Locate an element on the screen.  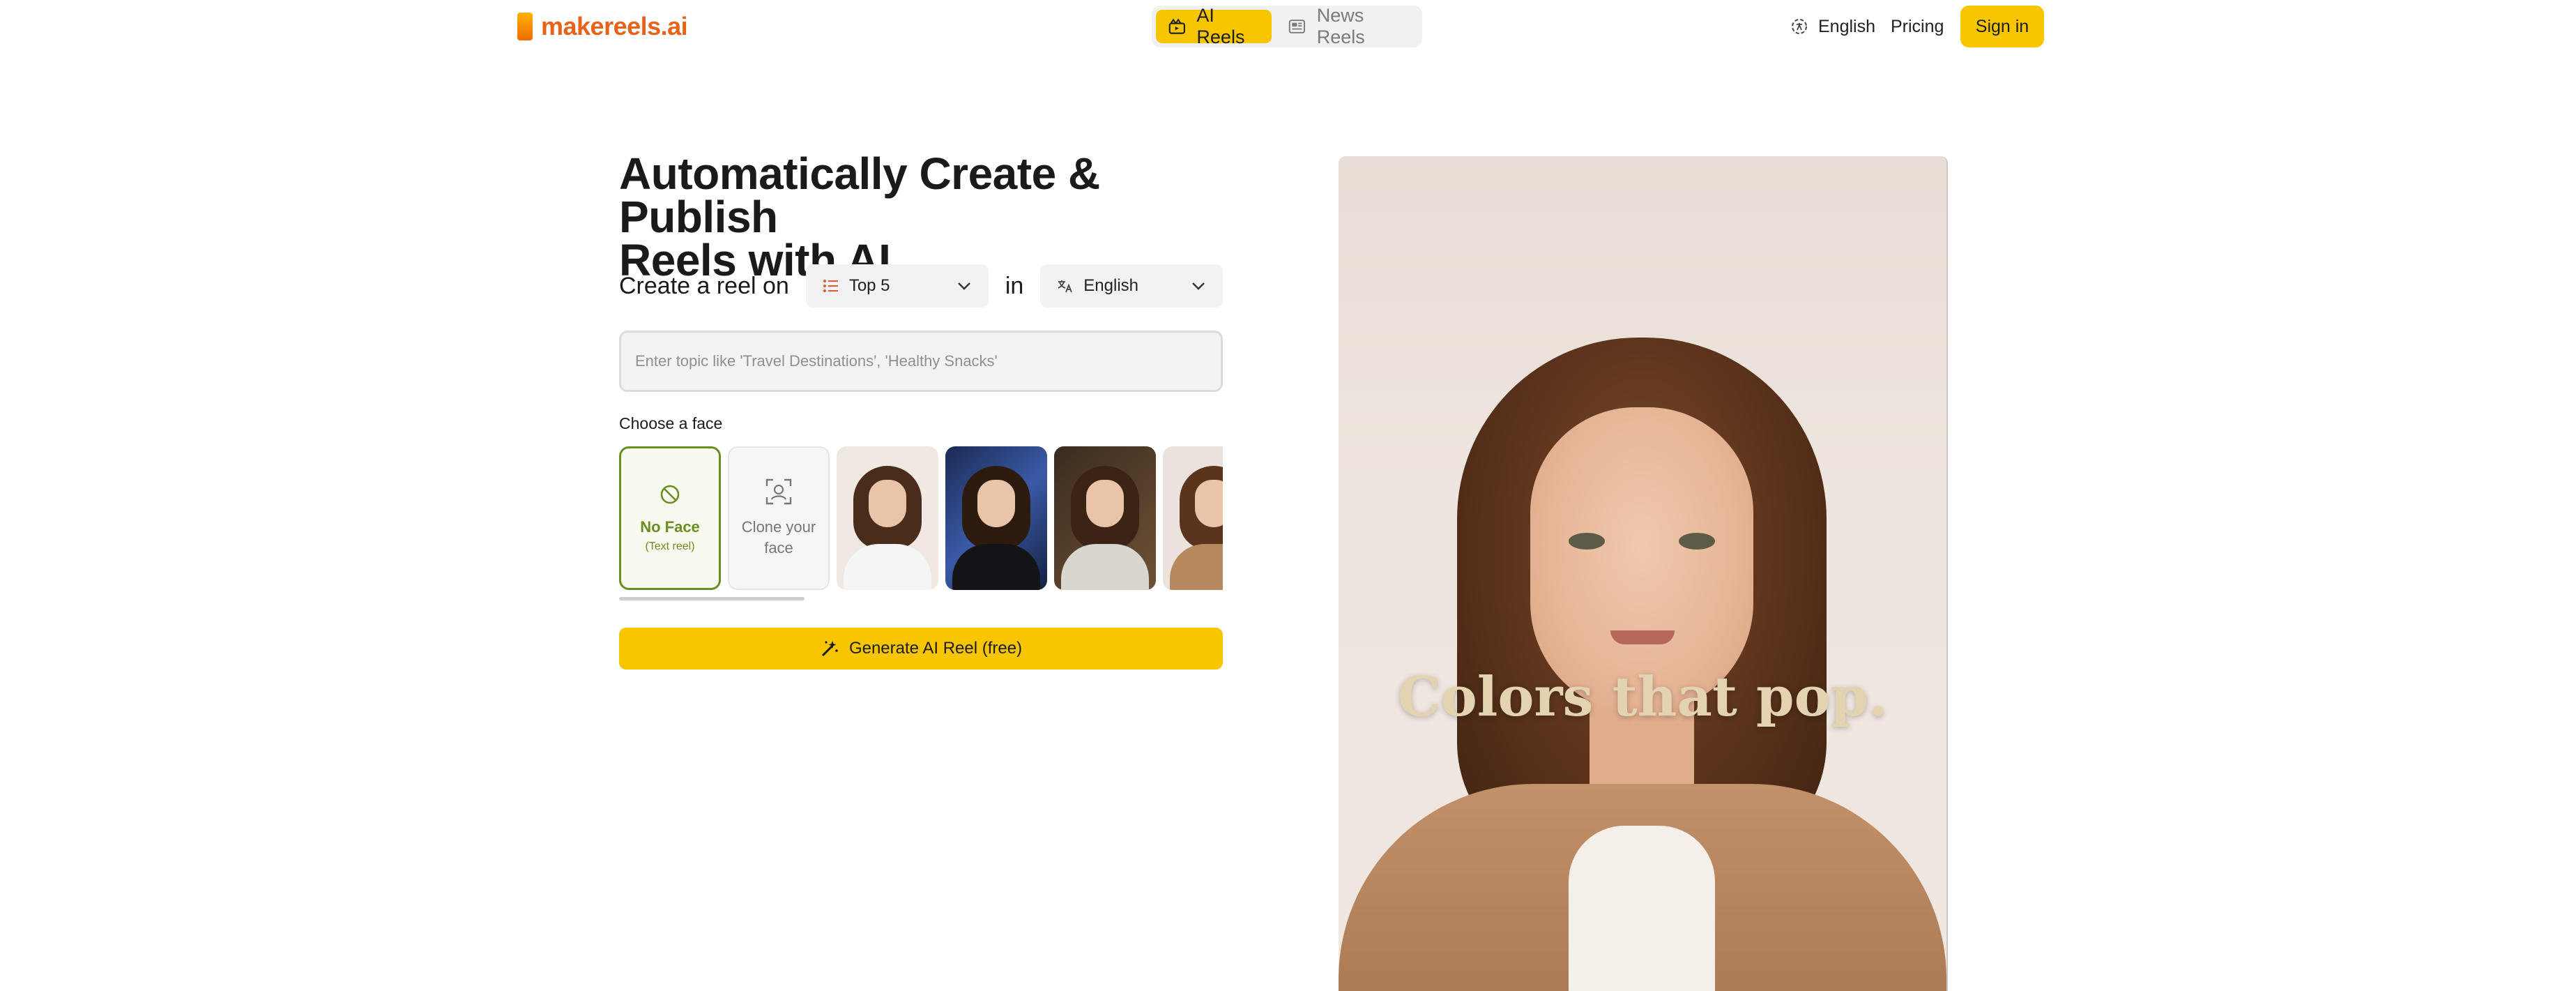
face-option-no-face: No Face (Text reel) is located at coordinates (670, 518).